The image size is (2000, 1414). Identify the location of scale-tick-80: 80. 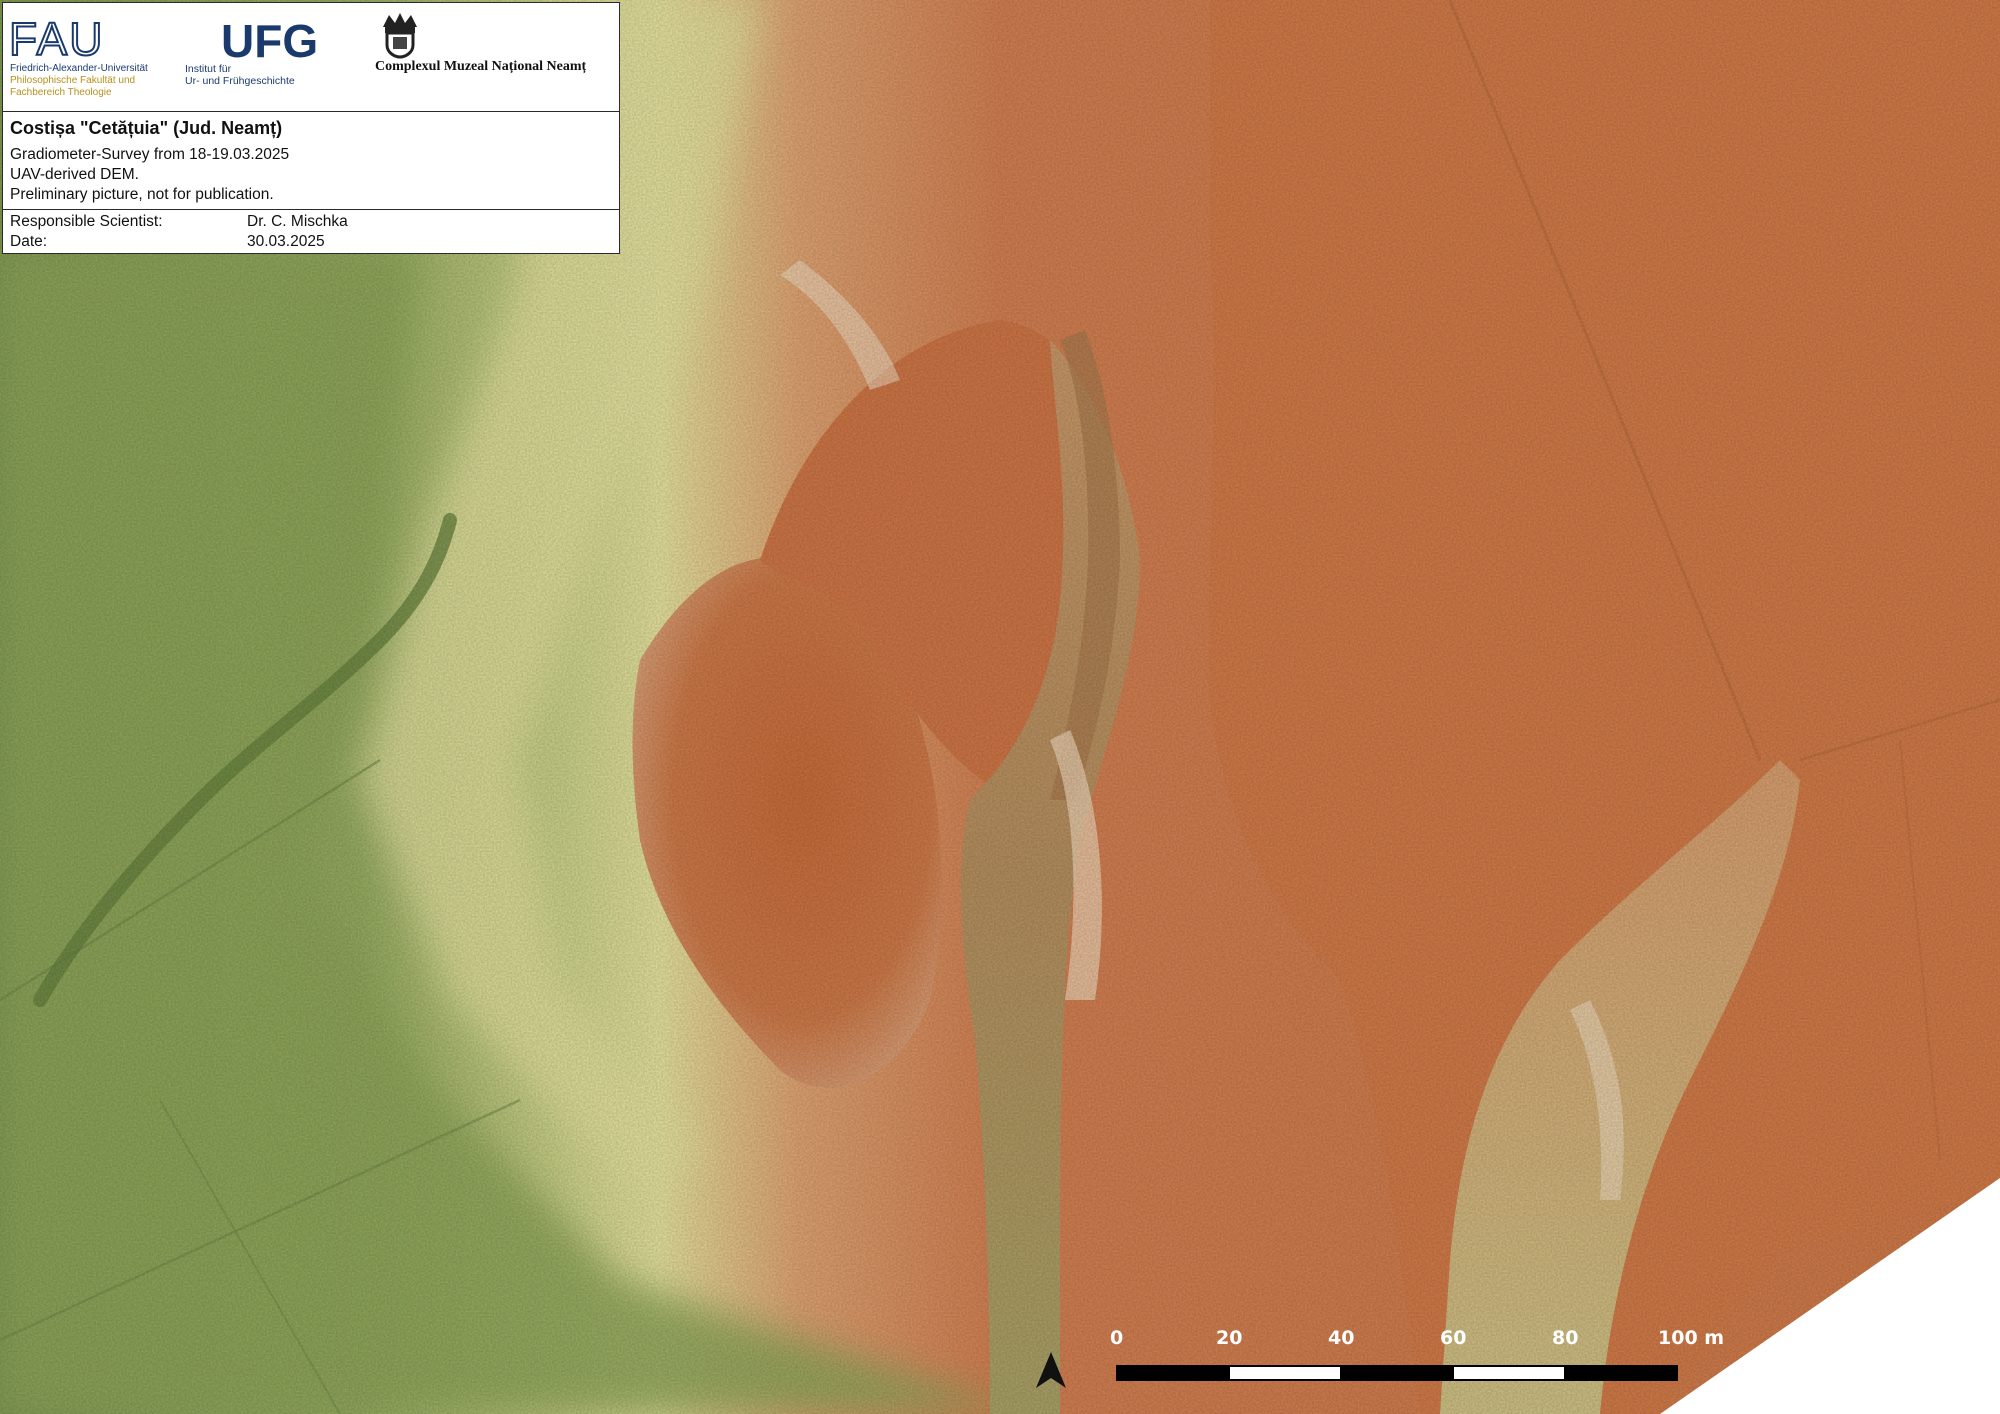
(1565, 1338).